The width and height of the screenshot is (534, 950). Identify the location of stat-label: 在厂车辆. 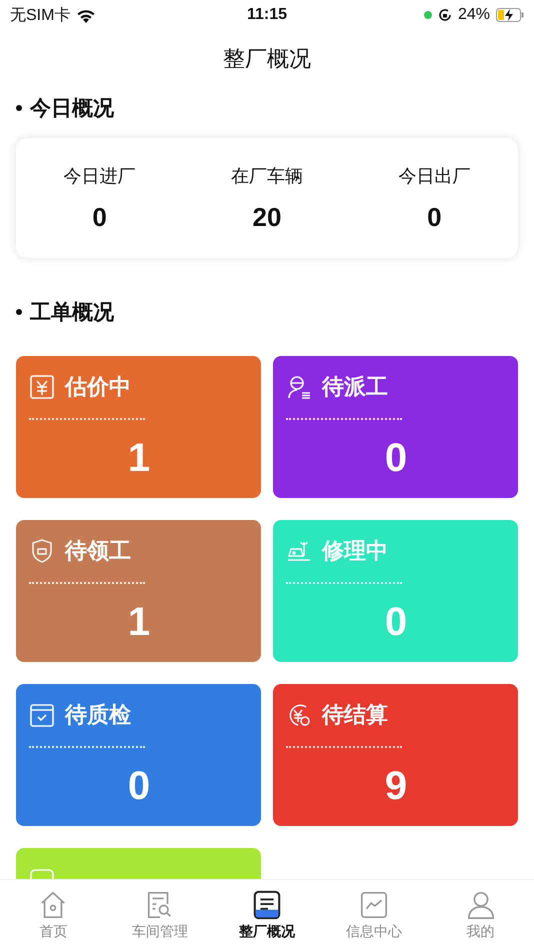
(266, 176).